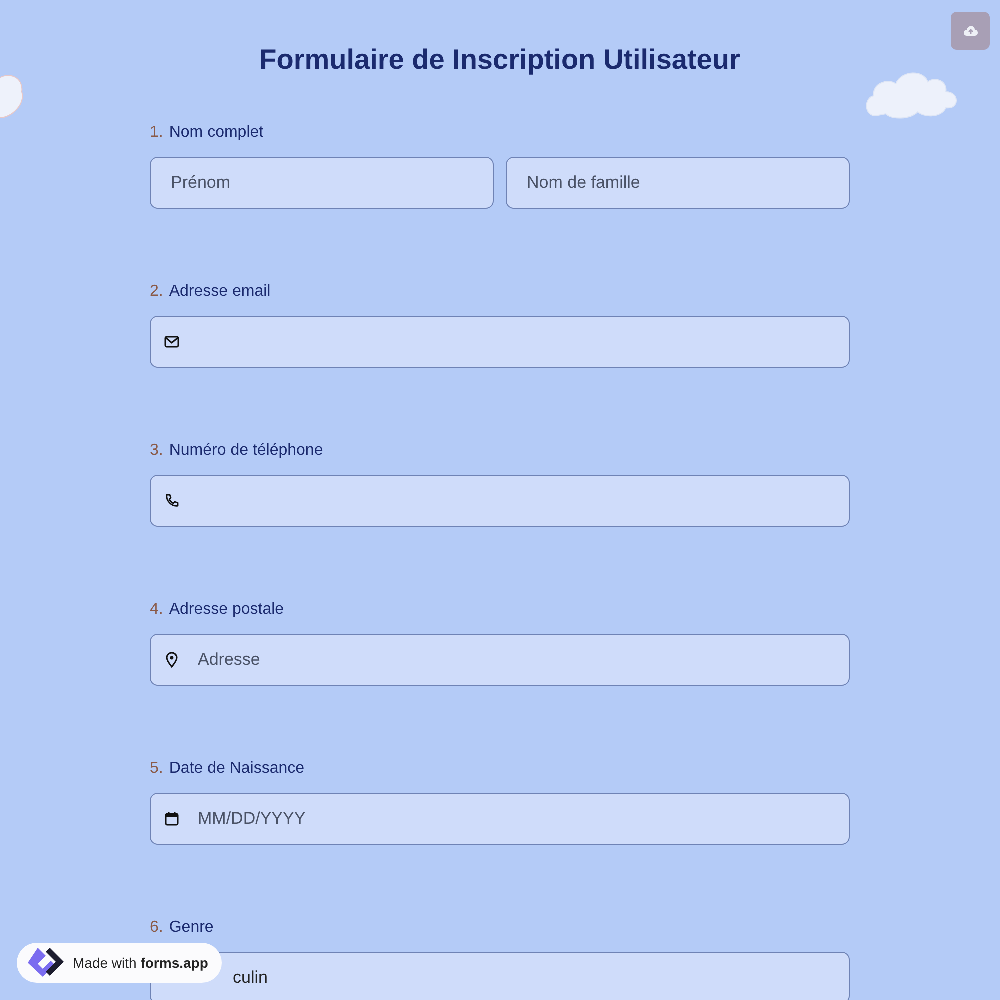 The width and height of the screenshot is (1000, 1000). What do you see at coordinates (157, 292) in the screenshot?
I see `question-number: 2.` at bounding box center [157, 292].